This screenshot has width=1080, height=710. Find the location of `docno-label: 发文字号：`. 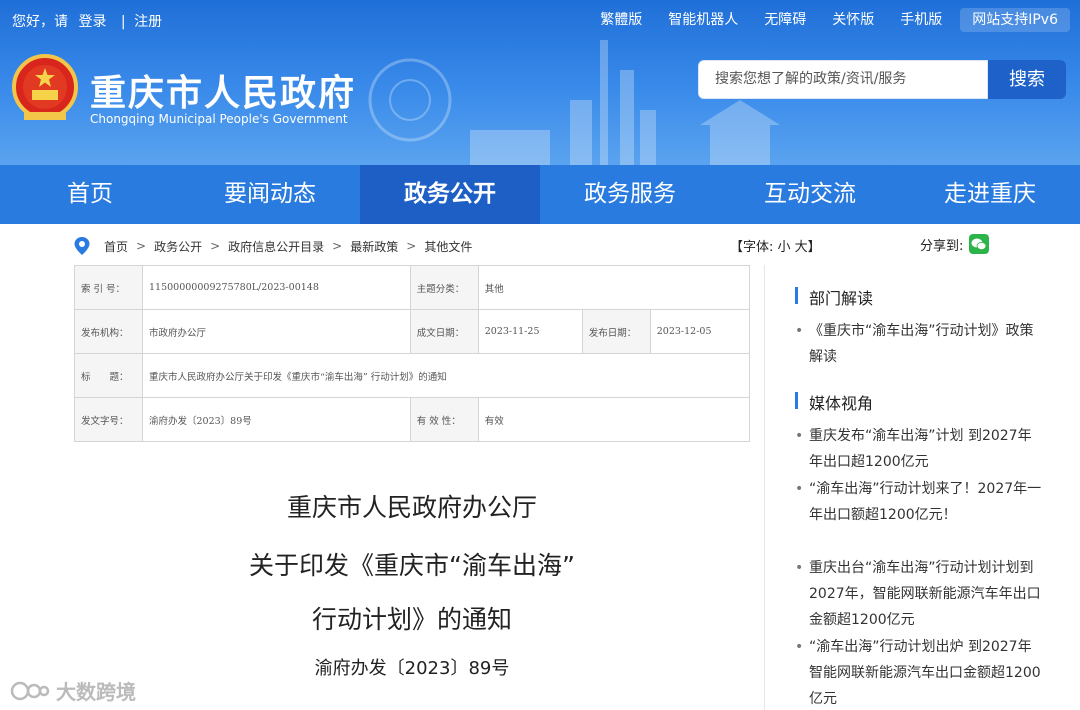

docno-label: 发文字号： is located at coordinates (108, 419).